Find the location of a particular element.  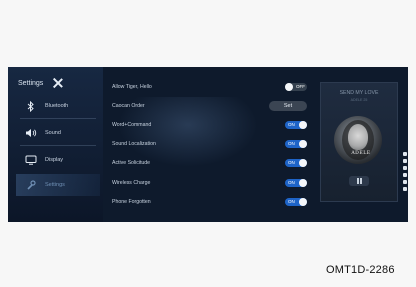

setting-row-allow-tiger-hello: Allow Tiger, Hello OFF is located at coordinates (209, 86).